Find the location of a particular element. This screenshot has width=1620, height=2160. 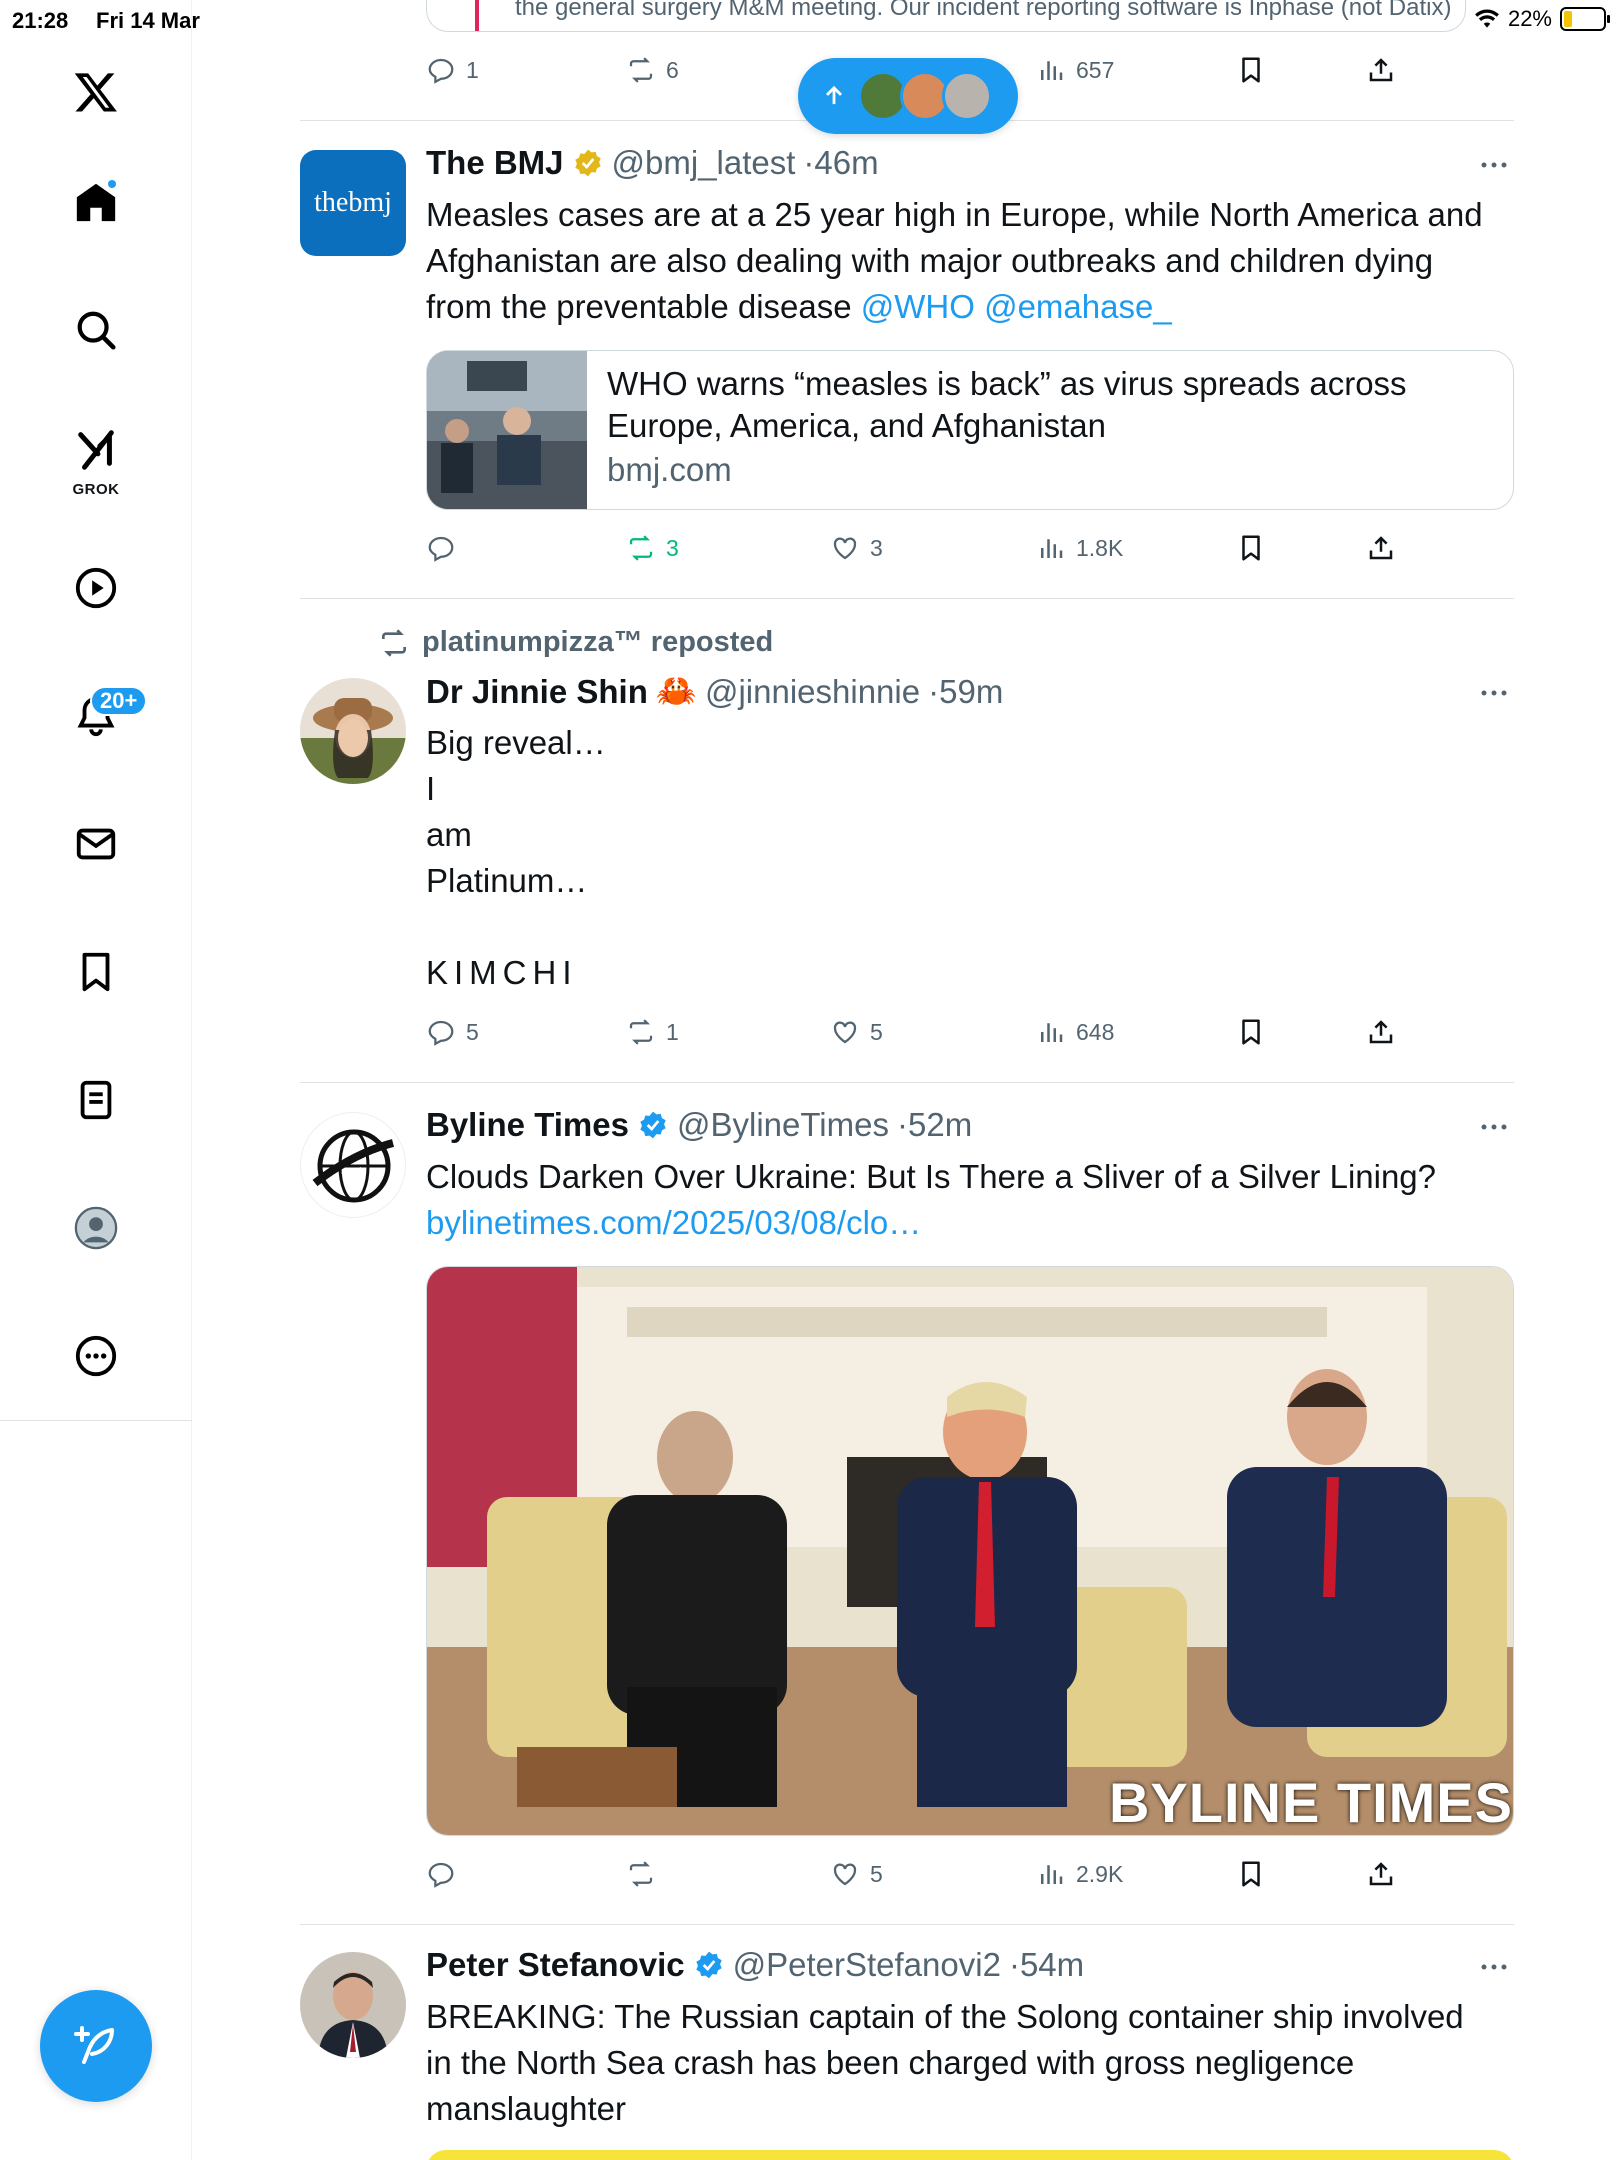

nav-messages is located at coordinates (96, 844).